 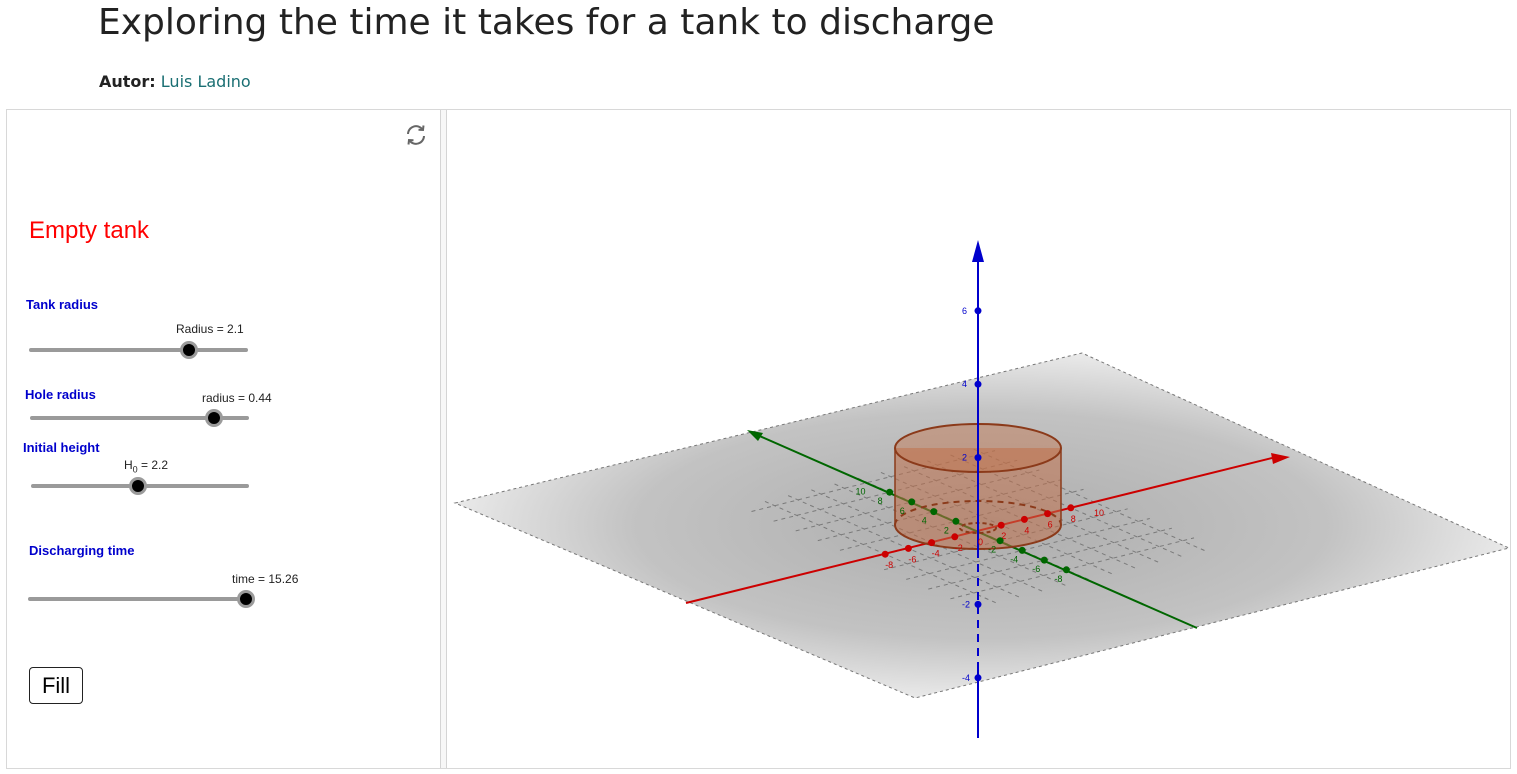 What do you see at coordinates (127, 81) in the screenshot?
I see `author-label: Autor:` at bounding box center [127, 81].